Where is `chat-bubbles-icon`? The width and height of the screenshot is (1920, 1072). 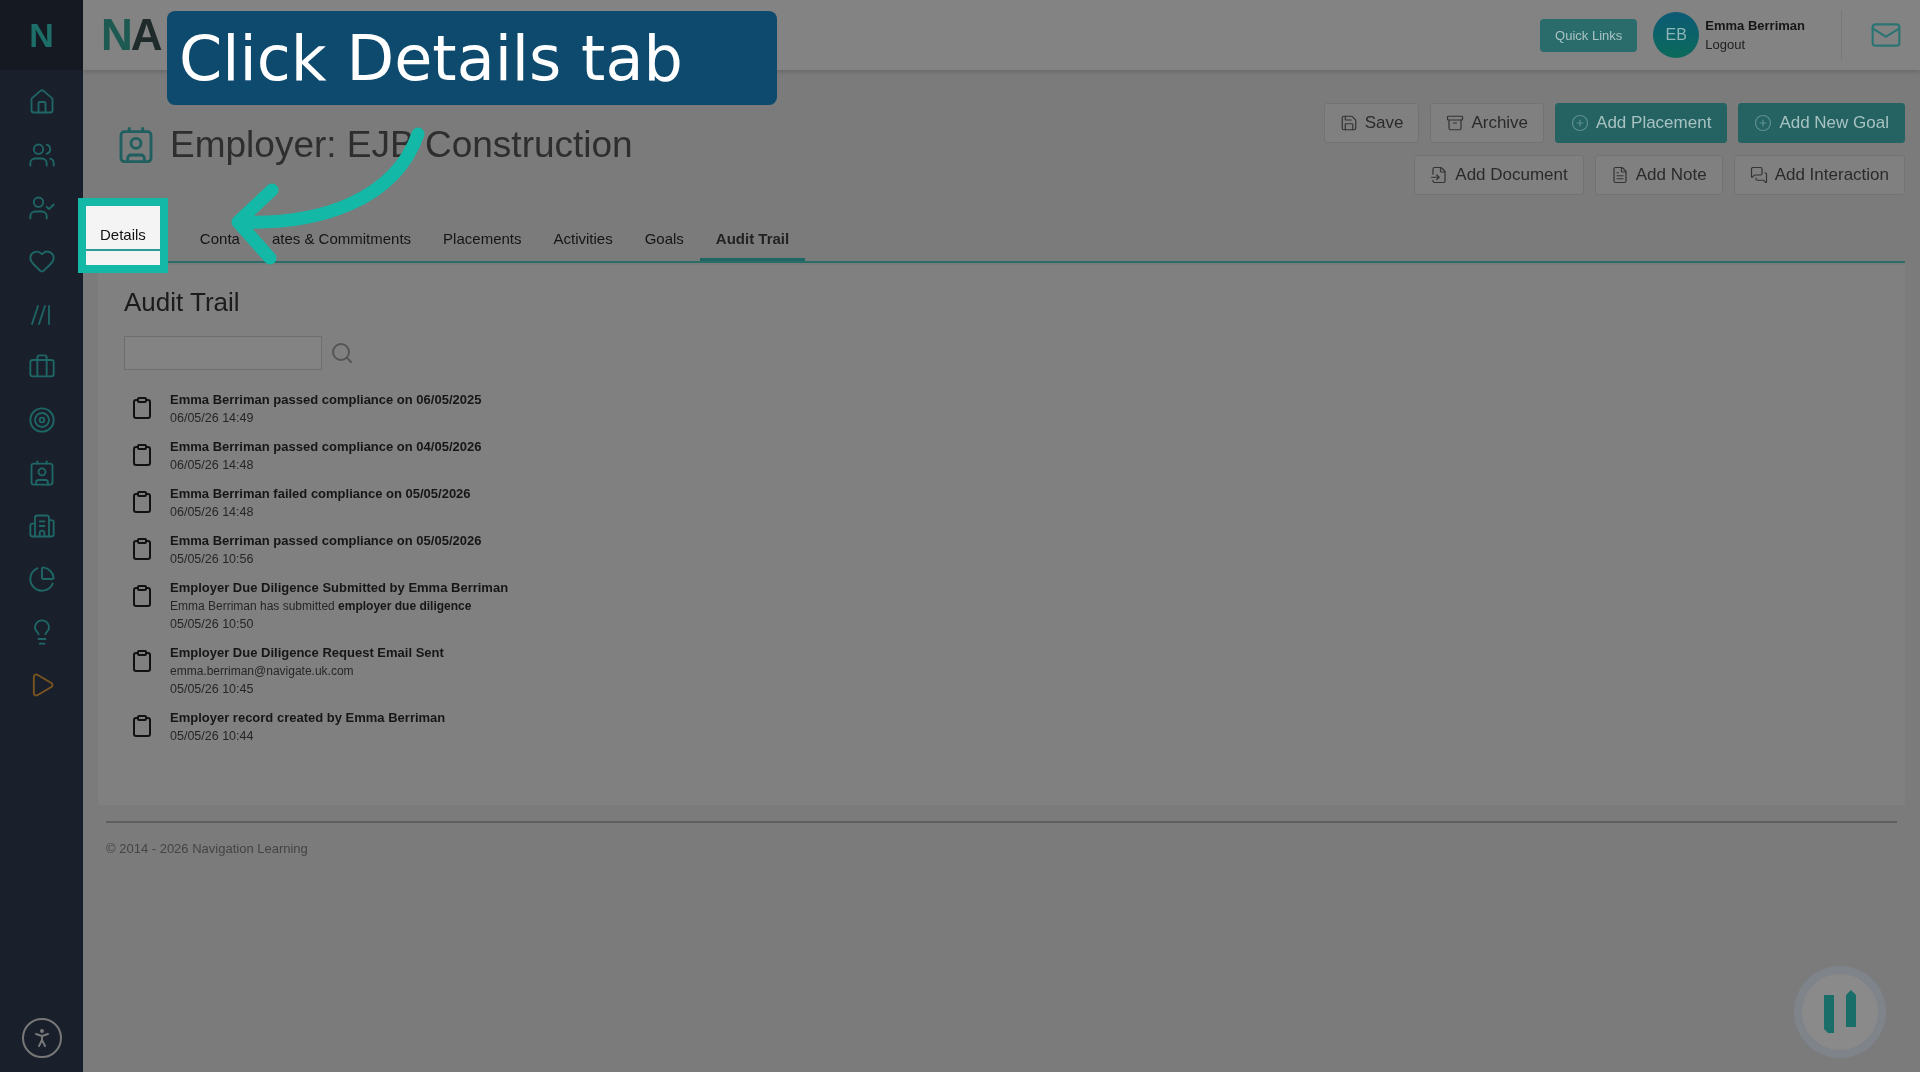
chat-bubbles-icon is located at coordinates (1758, 175).